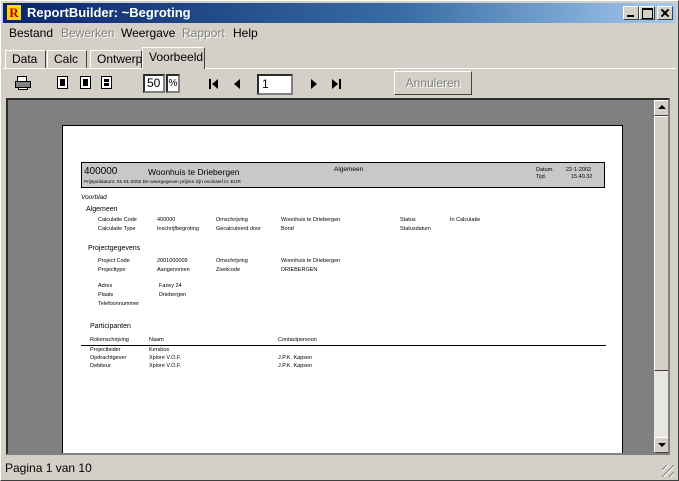 Image resolution: width=679 pixels, height=481 pixels. I want to click on status-text: Pagina 1 van 10, so click(48, 468).